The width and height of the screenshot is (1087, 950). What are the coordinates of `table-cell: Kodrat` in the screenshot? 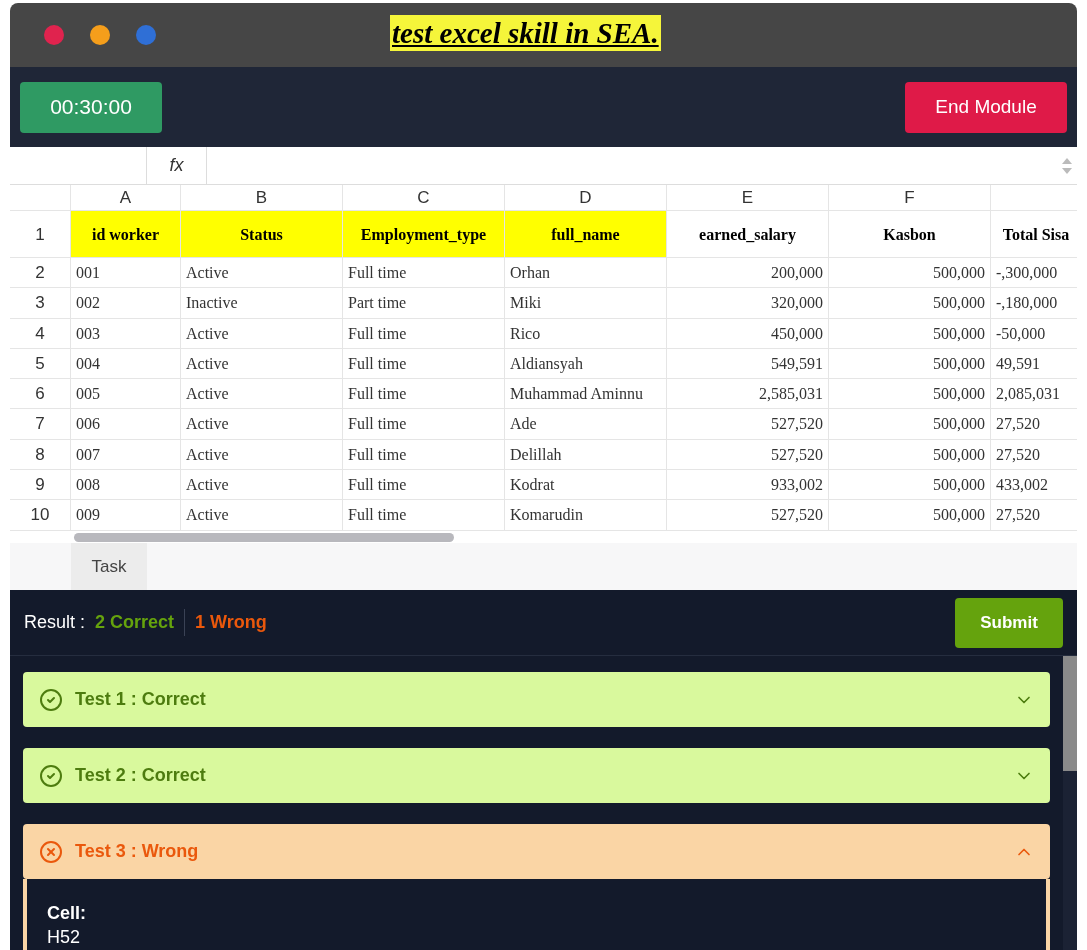 It's located at (586, 485).